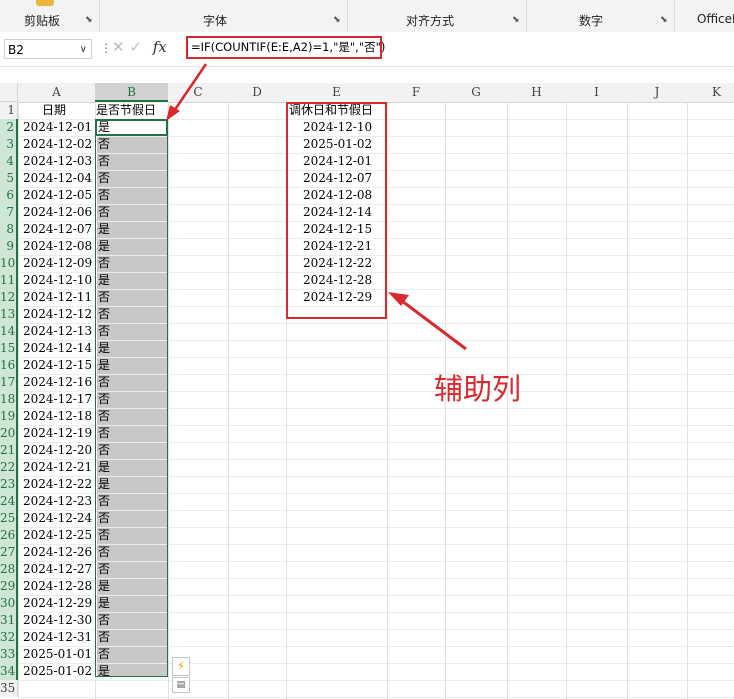  What do you see at coordinates (181, 685) in the screenshot?
I see `quick-analysis-icon: ▤` at bounding box center [181, 685].